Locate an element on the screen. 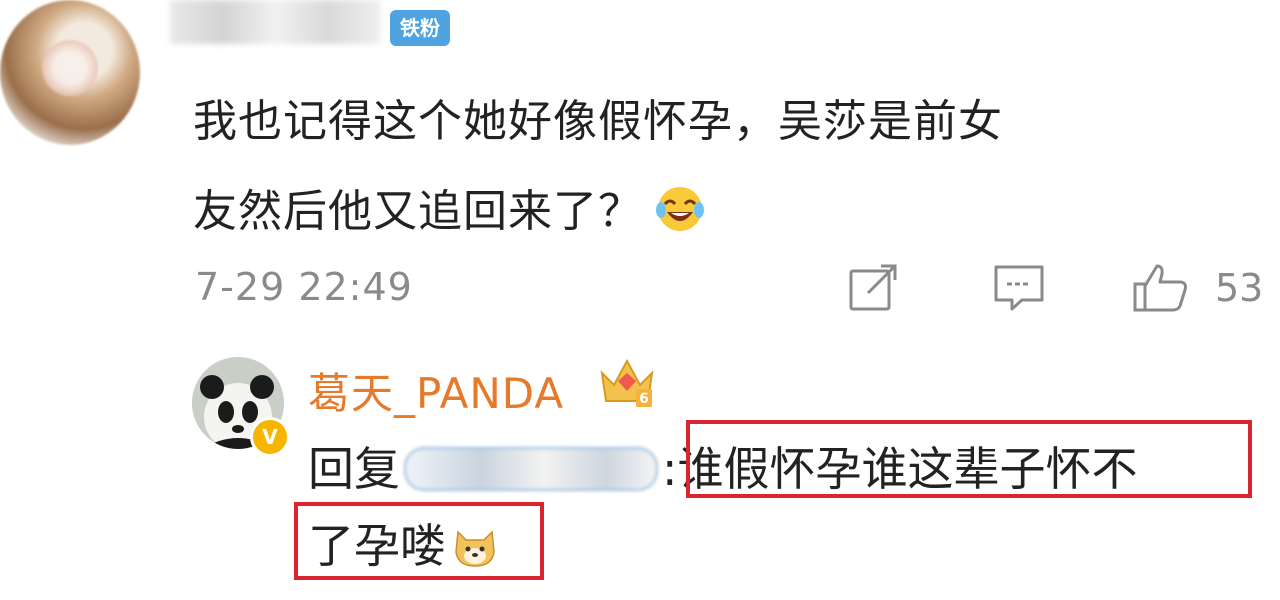 The image size is (1280, 600). reply-author-name: 葛天_PANDA is located at coordinates (436, 390).